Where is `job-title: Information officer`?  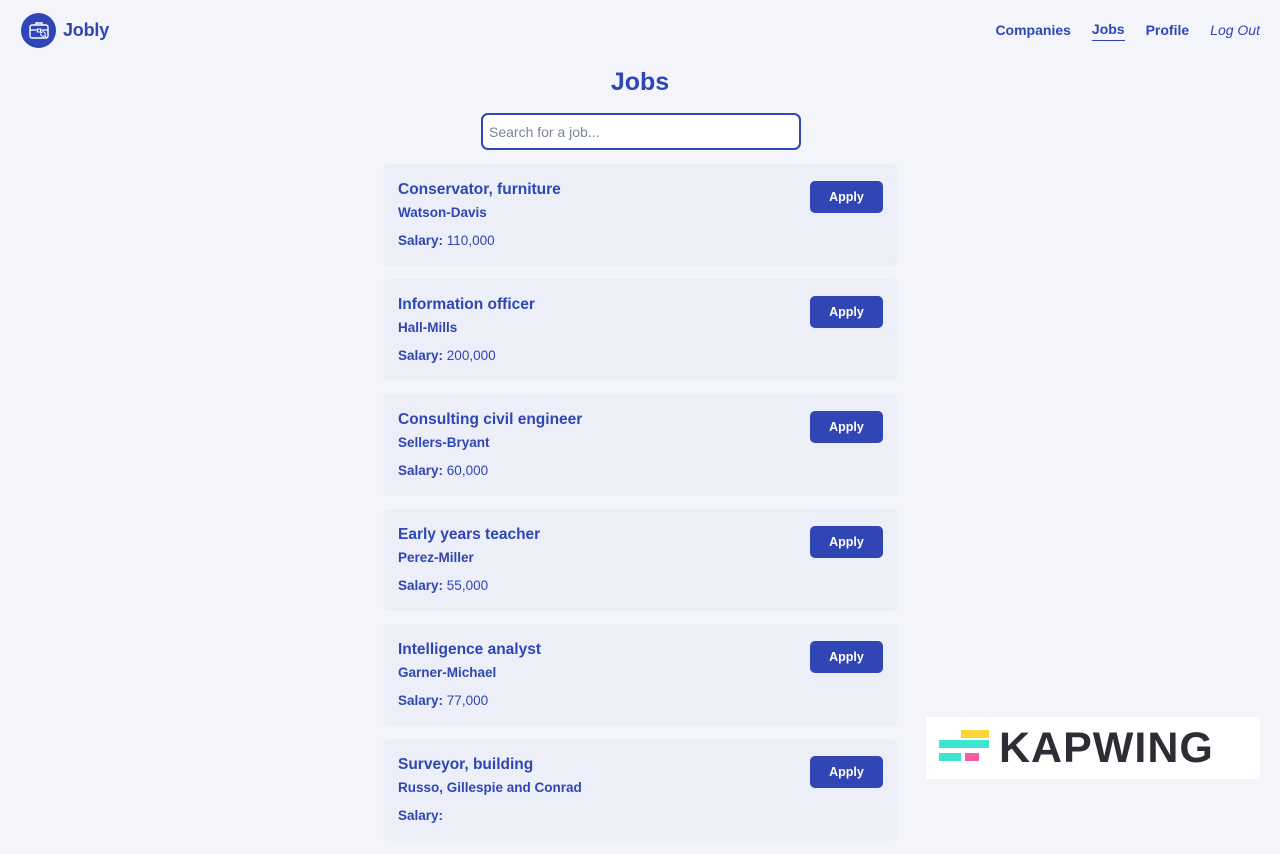
job-title: Information officer is located at coordinates (466, 304).